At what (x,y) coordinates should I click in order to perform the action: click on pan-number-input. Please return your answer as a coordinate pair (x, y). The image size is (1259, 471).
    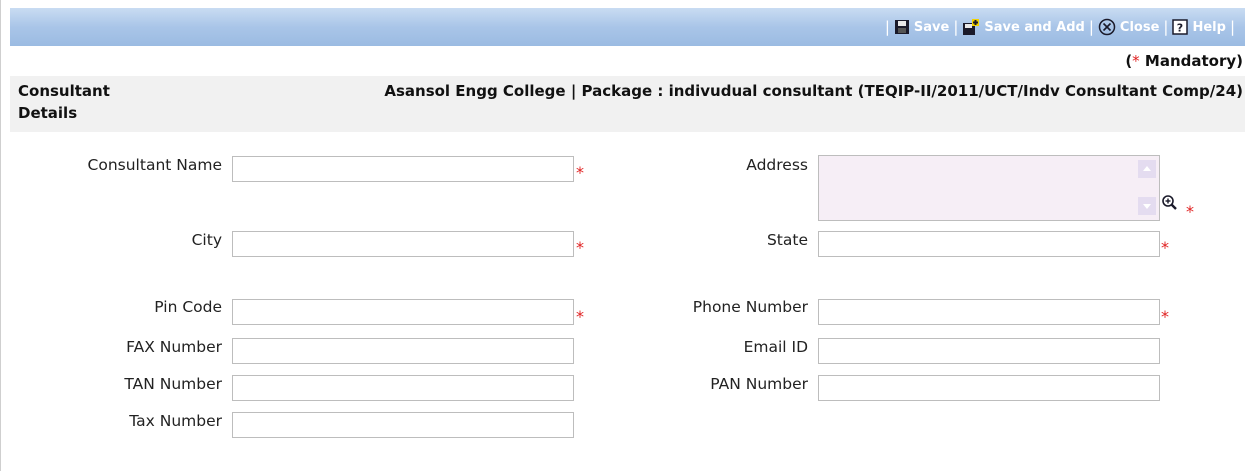
    Looking at the image, I should click on (989, 388).